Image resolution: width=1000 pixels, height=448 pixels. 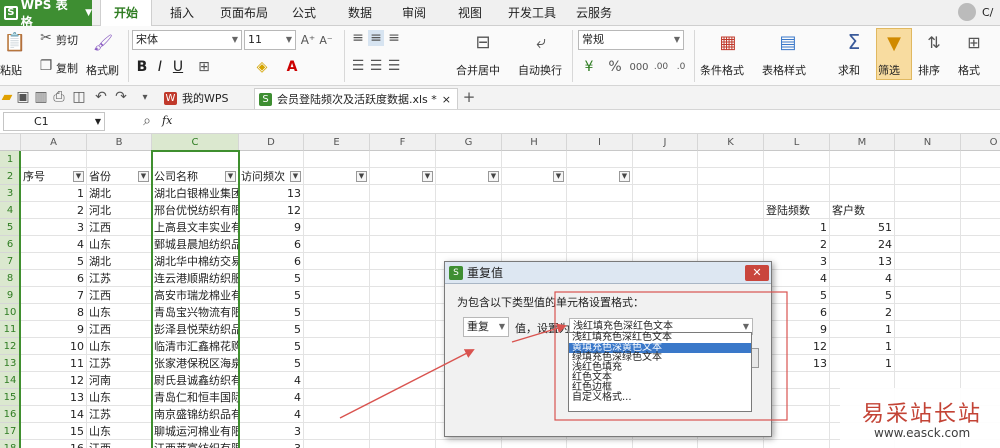 What do you see at coordinates (969, 70) in the screenshot?
I see `format-button: 格式` at bounding box center [969, 70].